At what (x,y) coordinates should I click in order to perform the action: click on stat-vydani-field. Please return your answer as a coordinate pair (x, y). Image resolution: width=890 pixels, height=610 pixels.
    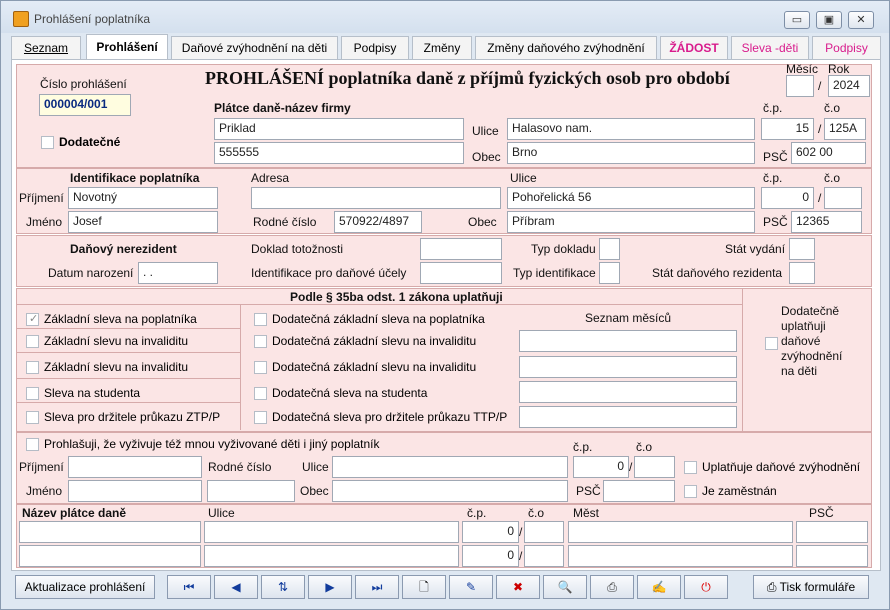
    Looking at the image, I should click on (802, 249).